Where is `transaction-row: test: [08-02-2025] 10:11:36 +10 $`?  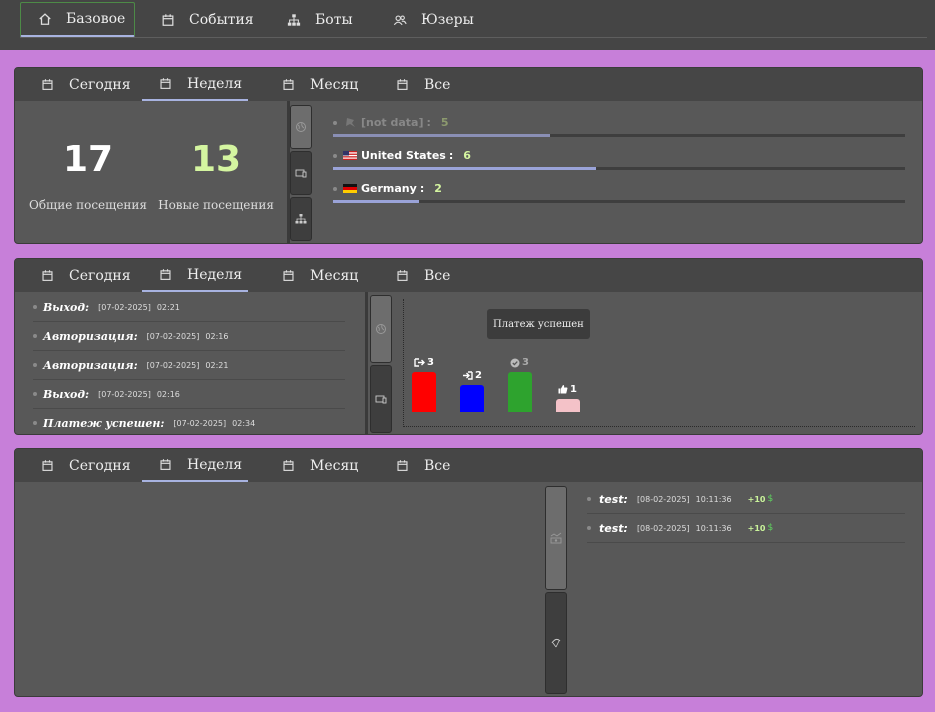 transaction-row: test: [08-02-2025] 10:11:36 +10 $ is located at coordinates (746, 528).